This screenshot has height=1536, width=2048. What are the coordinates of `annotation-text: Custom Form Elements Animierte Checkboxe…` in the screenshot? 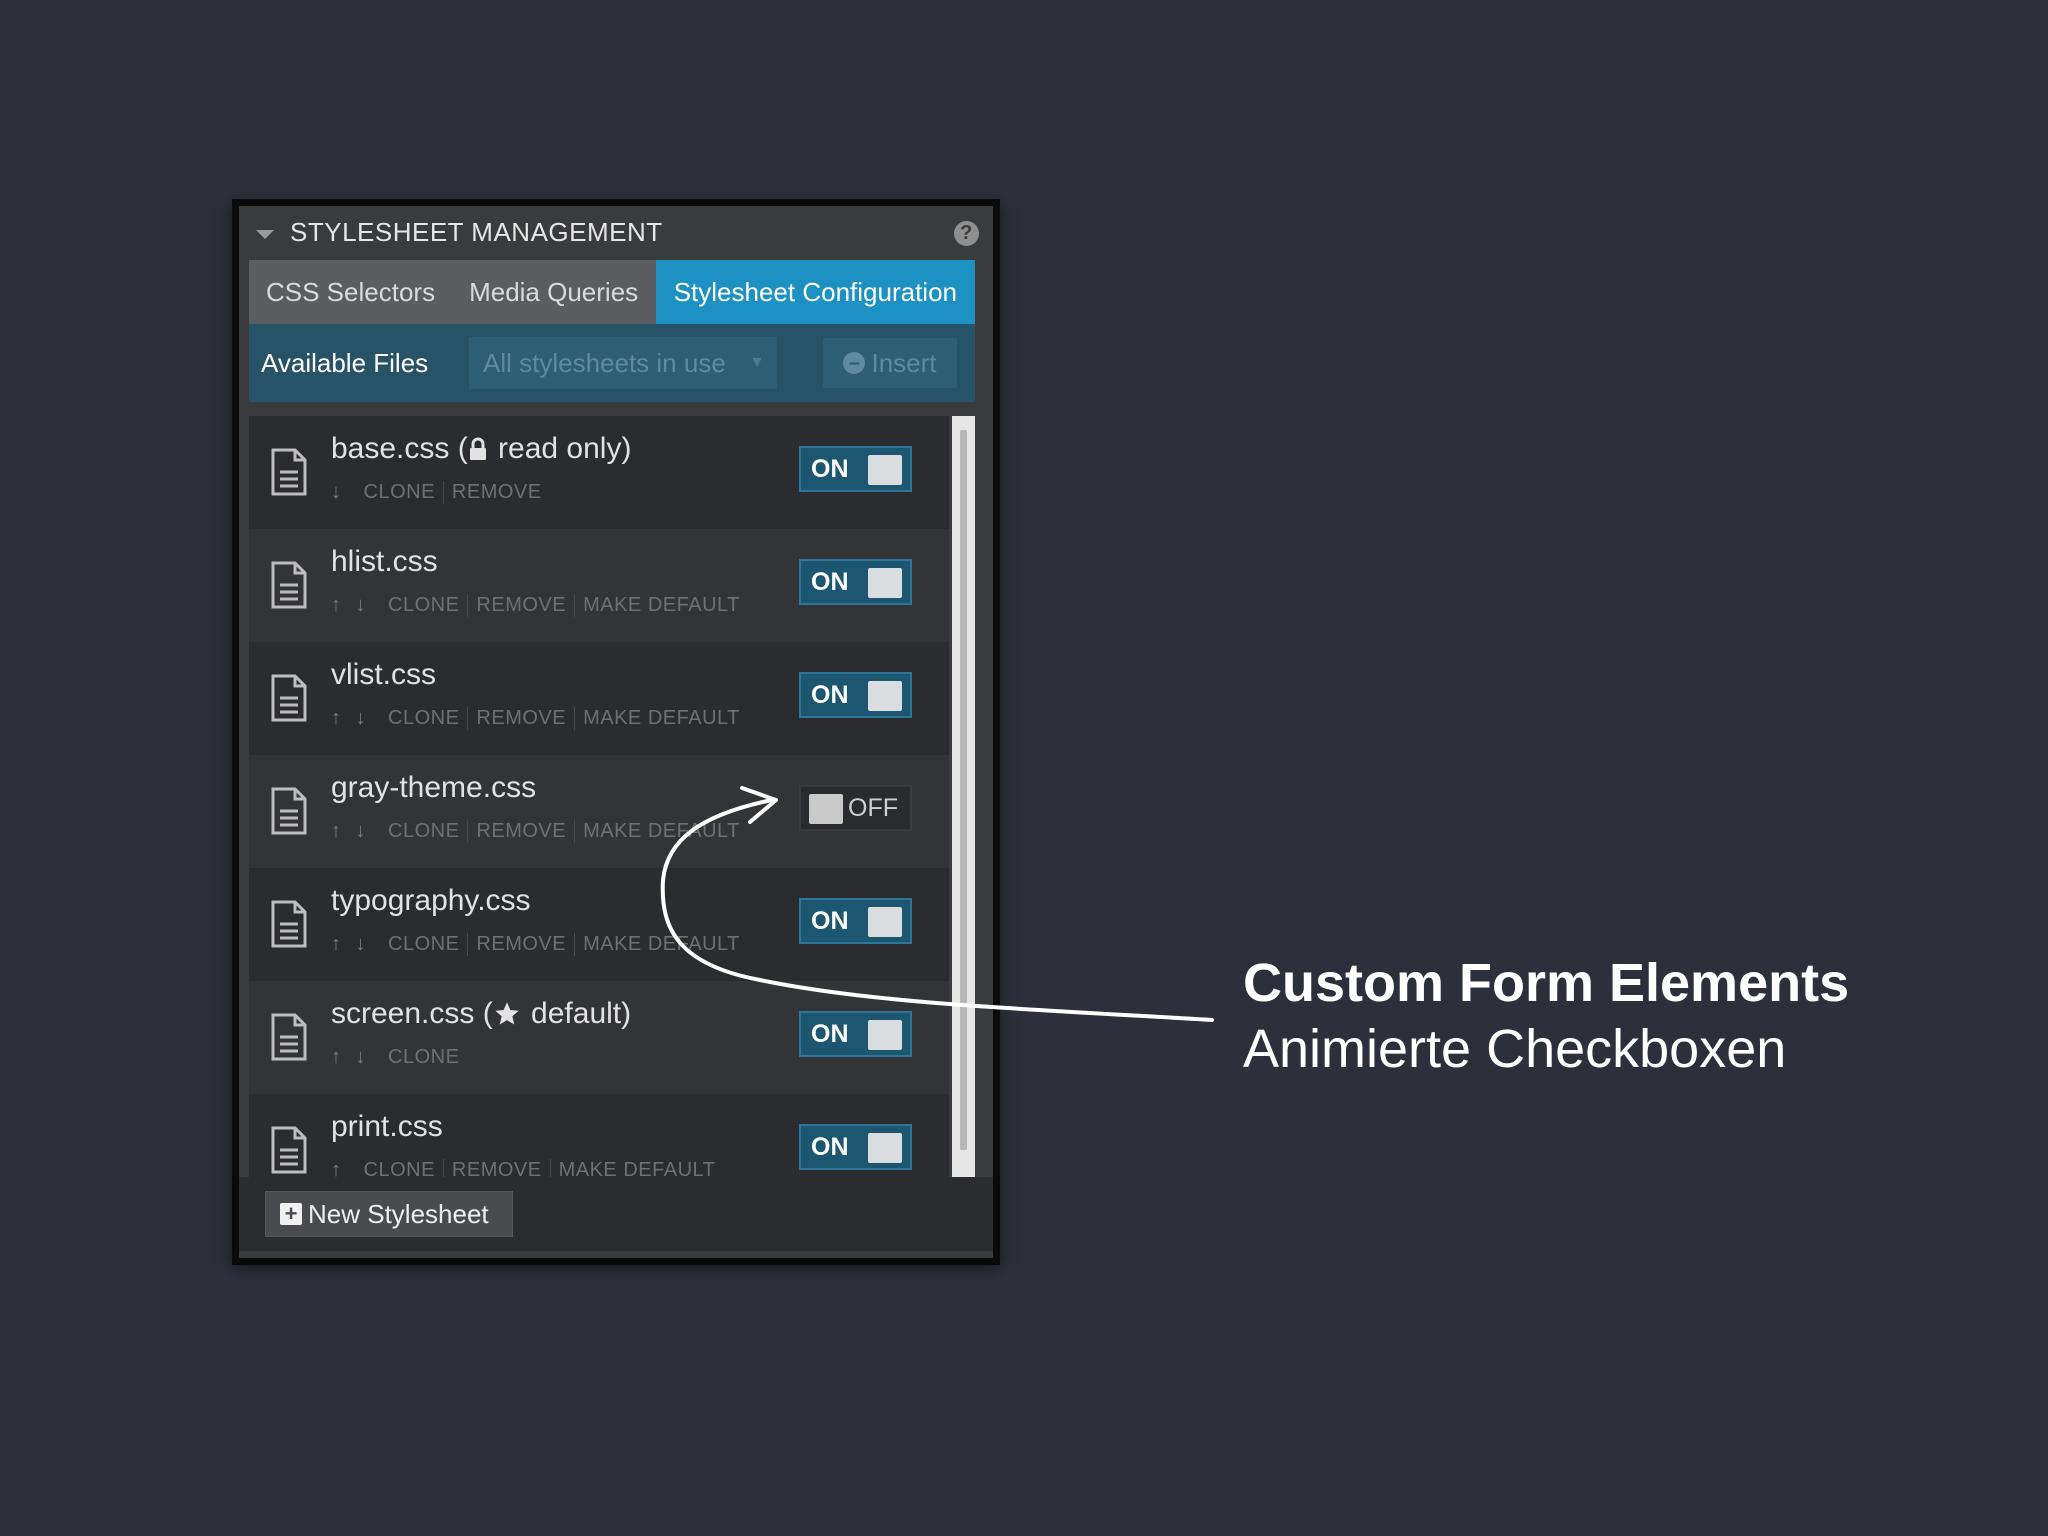 It's located at (1546, 1016).